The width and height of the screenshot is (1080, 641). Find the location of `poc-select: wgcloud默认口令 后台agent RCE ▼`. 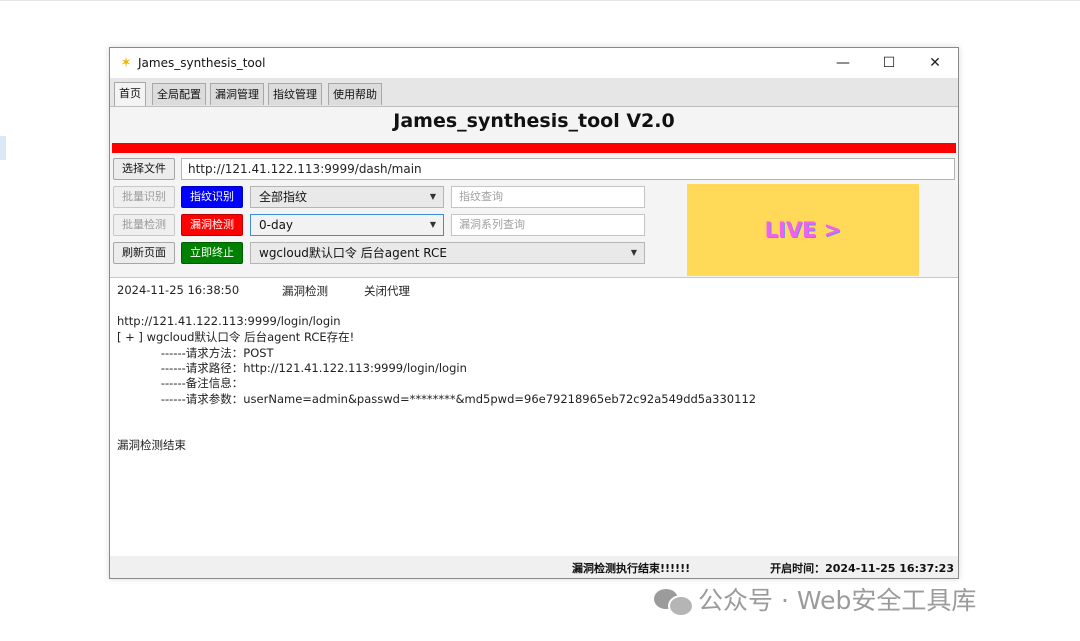

poc-select: wgcloud默认口令 后台agent RCE ▼ is located at coordinates (447, 253).